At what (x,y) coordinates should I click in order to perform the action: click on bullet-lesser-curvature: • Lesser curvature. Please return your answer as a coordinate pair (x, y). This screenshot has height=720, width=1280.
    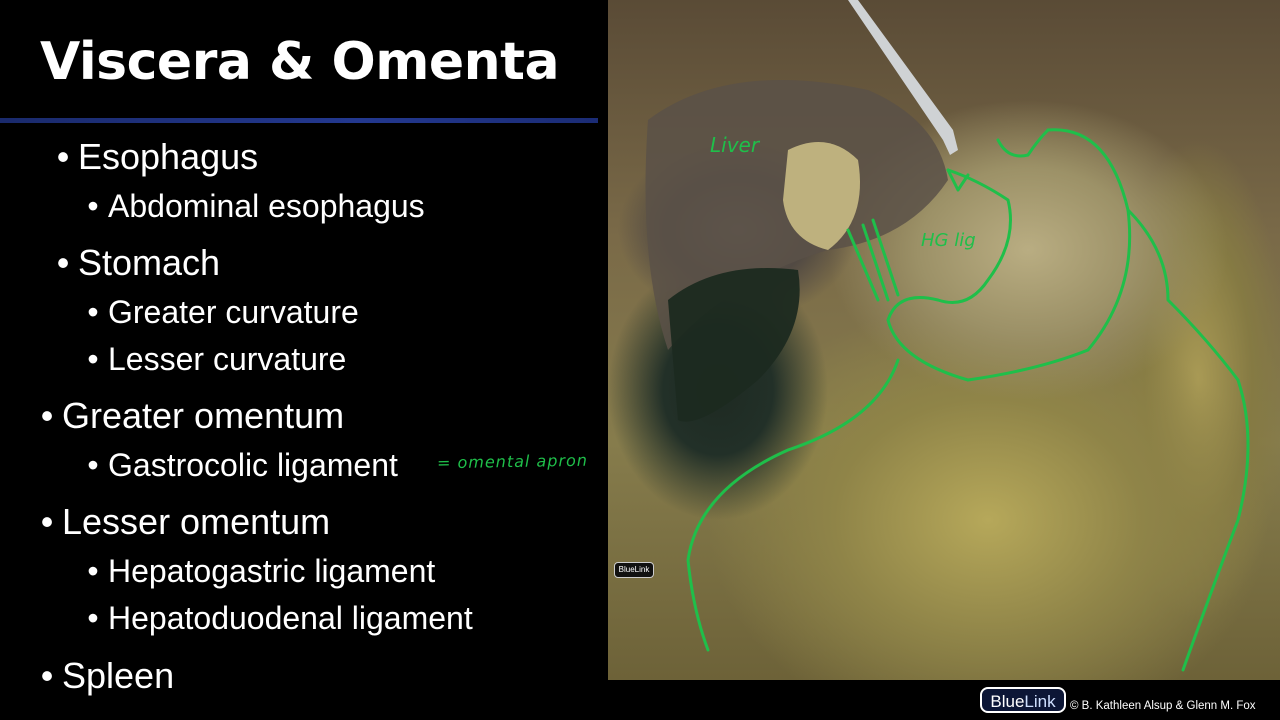
    Looking at the image, I should click on (216, 359).